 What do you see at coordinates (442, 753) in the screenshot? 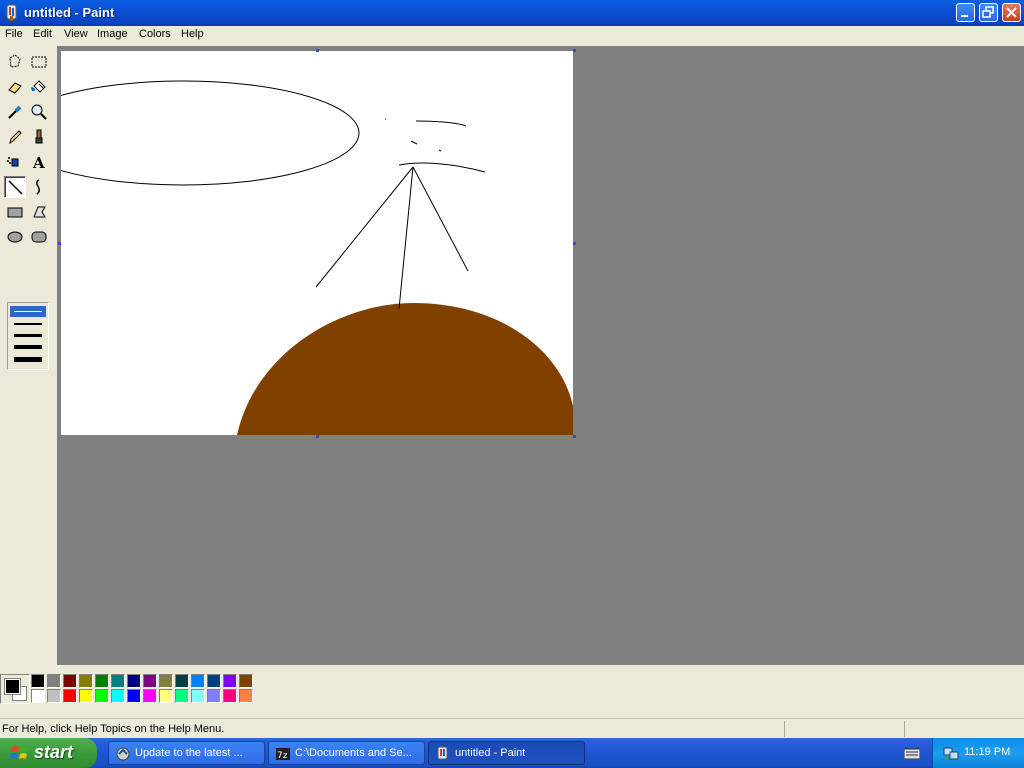
I see `paint-icon` at bounding box center [442, 753].